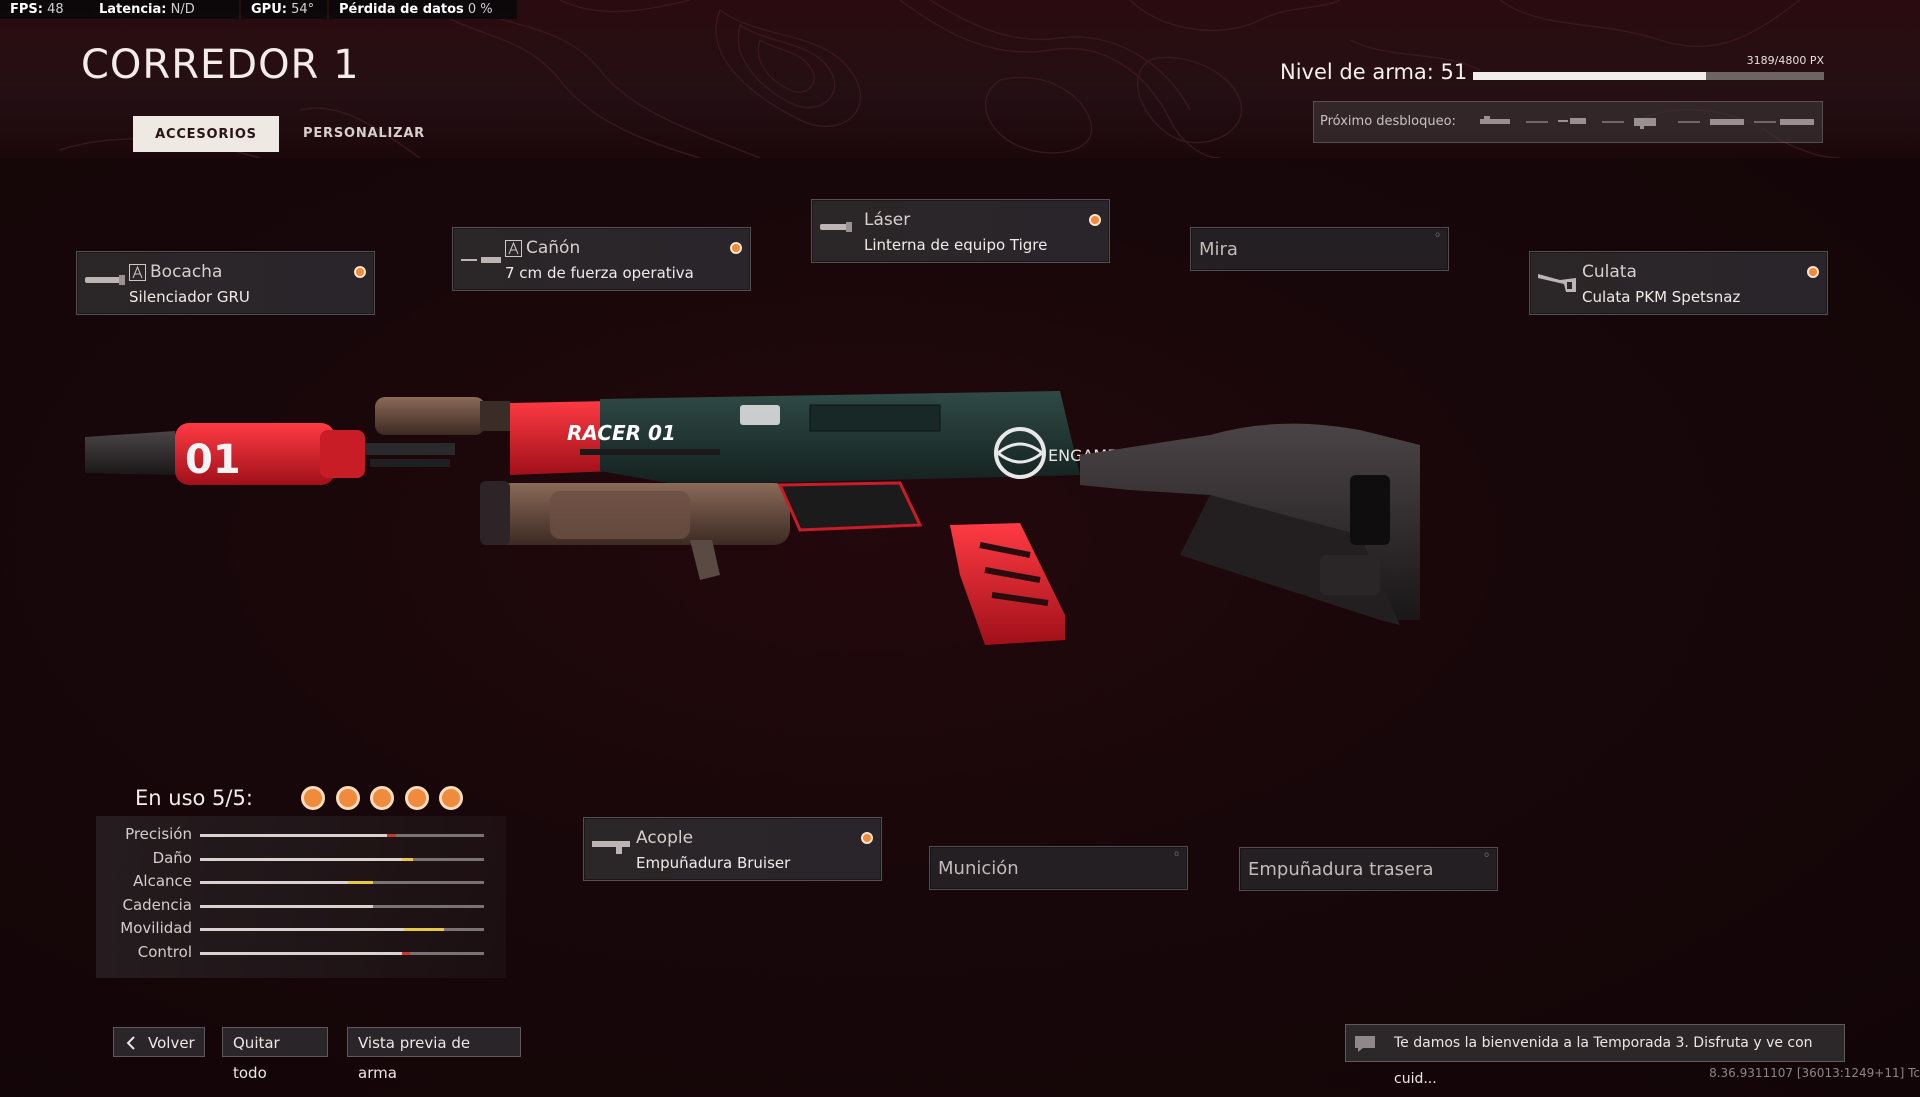 This screenshot has width=1920, height=1097. I want to click on chevron-left-icon, so click(130, 1043).